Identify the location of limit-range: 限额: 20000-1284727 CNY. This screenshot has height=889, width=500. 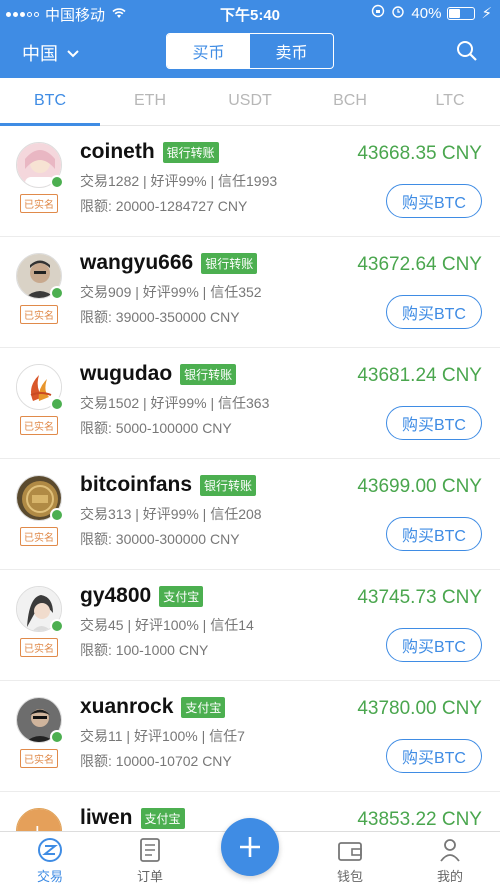
(164, 206).